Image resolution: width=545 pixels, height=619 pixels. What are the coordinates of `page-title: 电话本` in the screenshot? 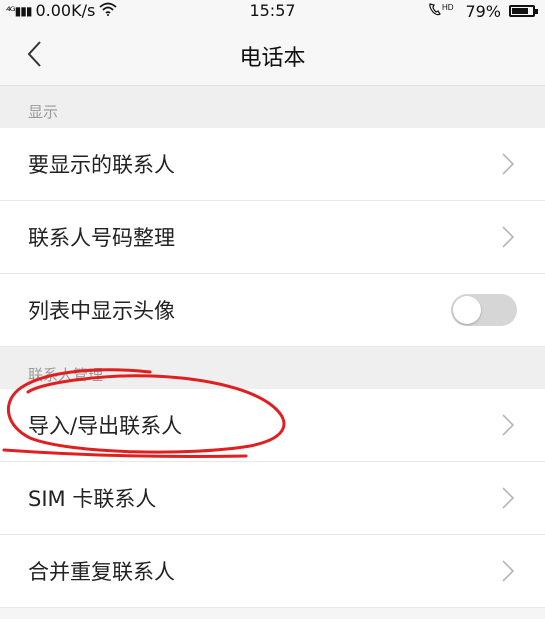 It's located at (272, 58).